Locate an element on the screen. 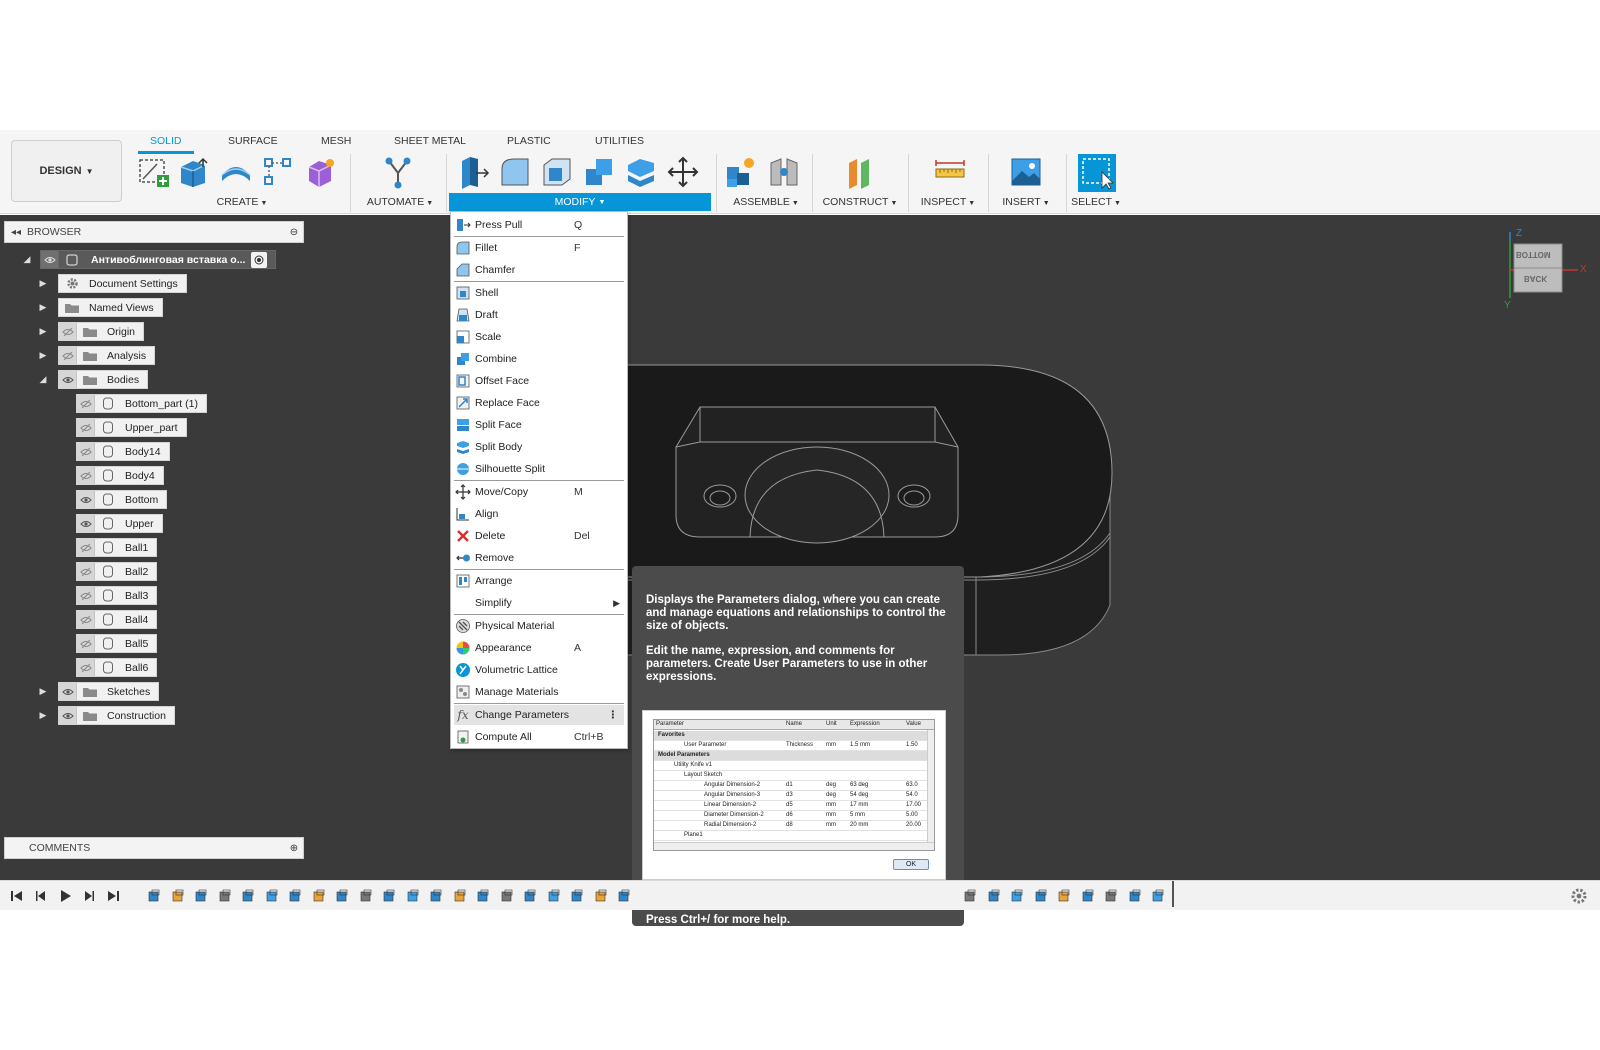  body-item: Bottom is located at coordinates (122, 499).